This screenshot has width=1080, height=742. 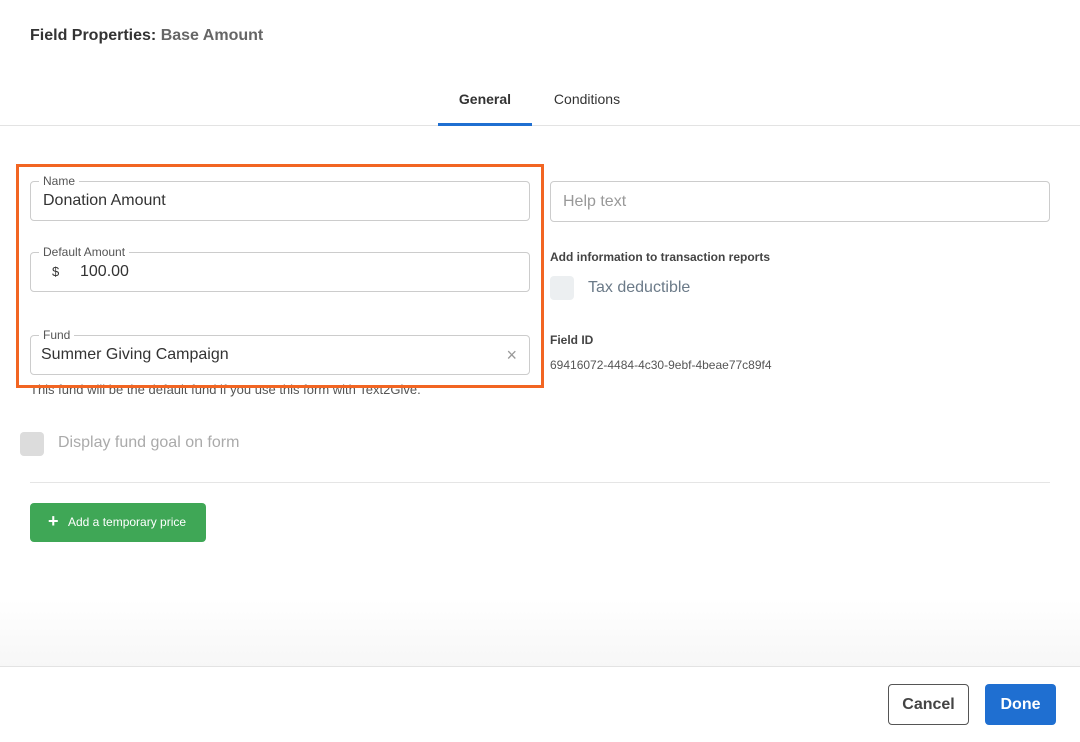 What do you see at coordinates (540, 35) in the screenshot?
I see `modal-header: Field Properties: Base Amount` at bounding box center [540, 35].